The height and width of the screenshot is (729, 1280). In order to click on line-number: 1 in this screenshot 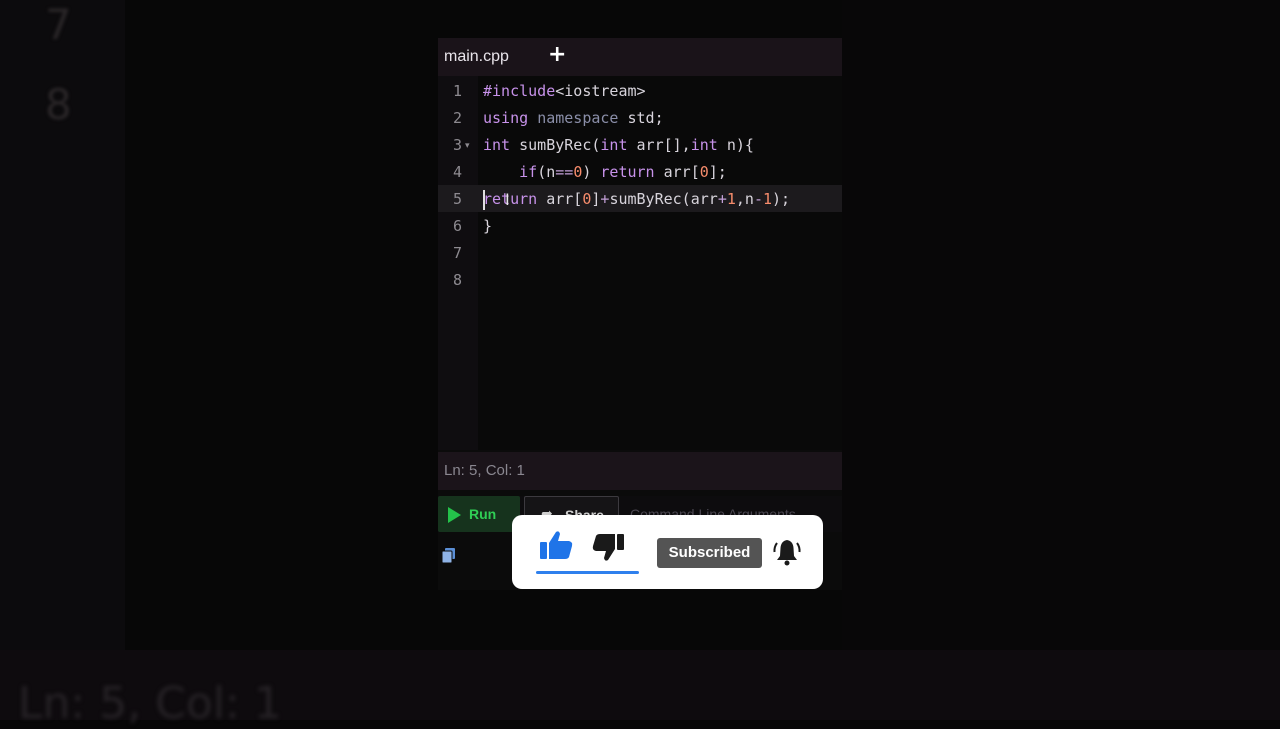, I will do `click(457, 91)`.